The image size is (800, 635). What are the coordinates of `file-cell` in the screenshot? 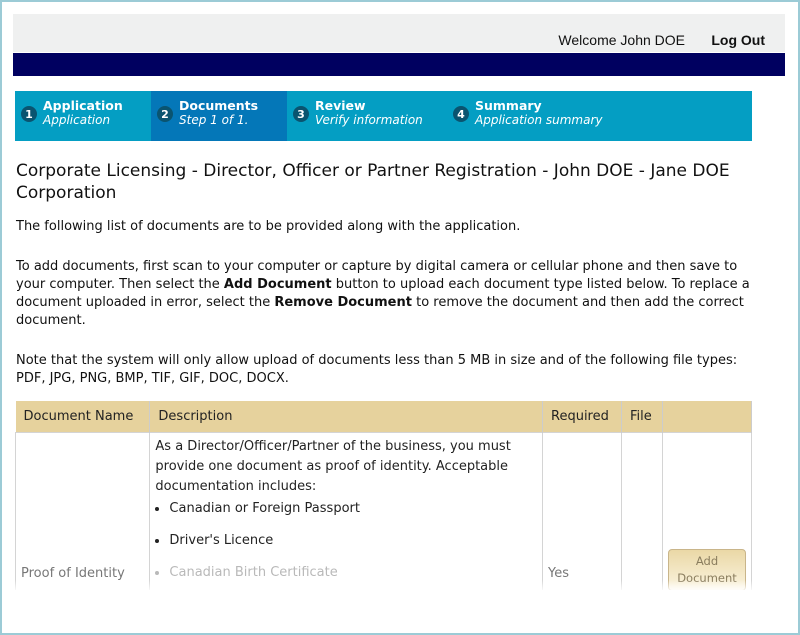 It's located at (642, 516).